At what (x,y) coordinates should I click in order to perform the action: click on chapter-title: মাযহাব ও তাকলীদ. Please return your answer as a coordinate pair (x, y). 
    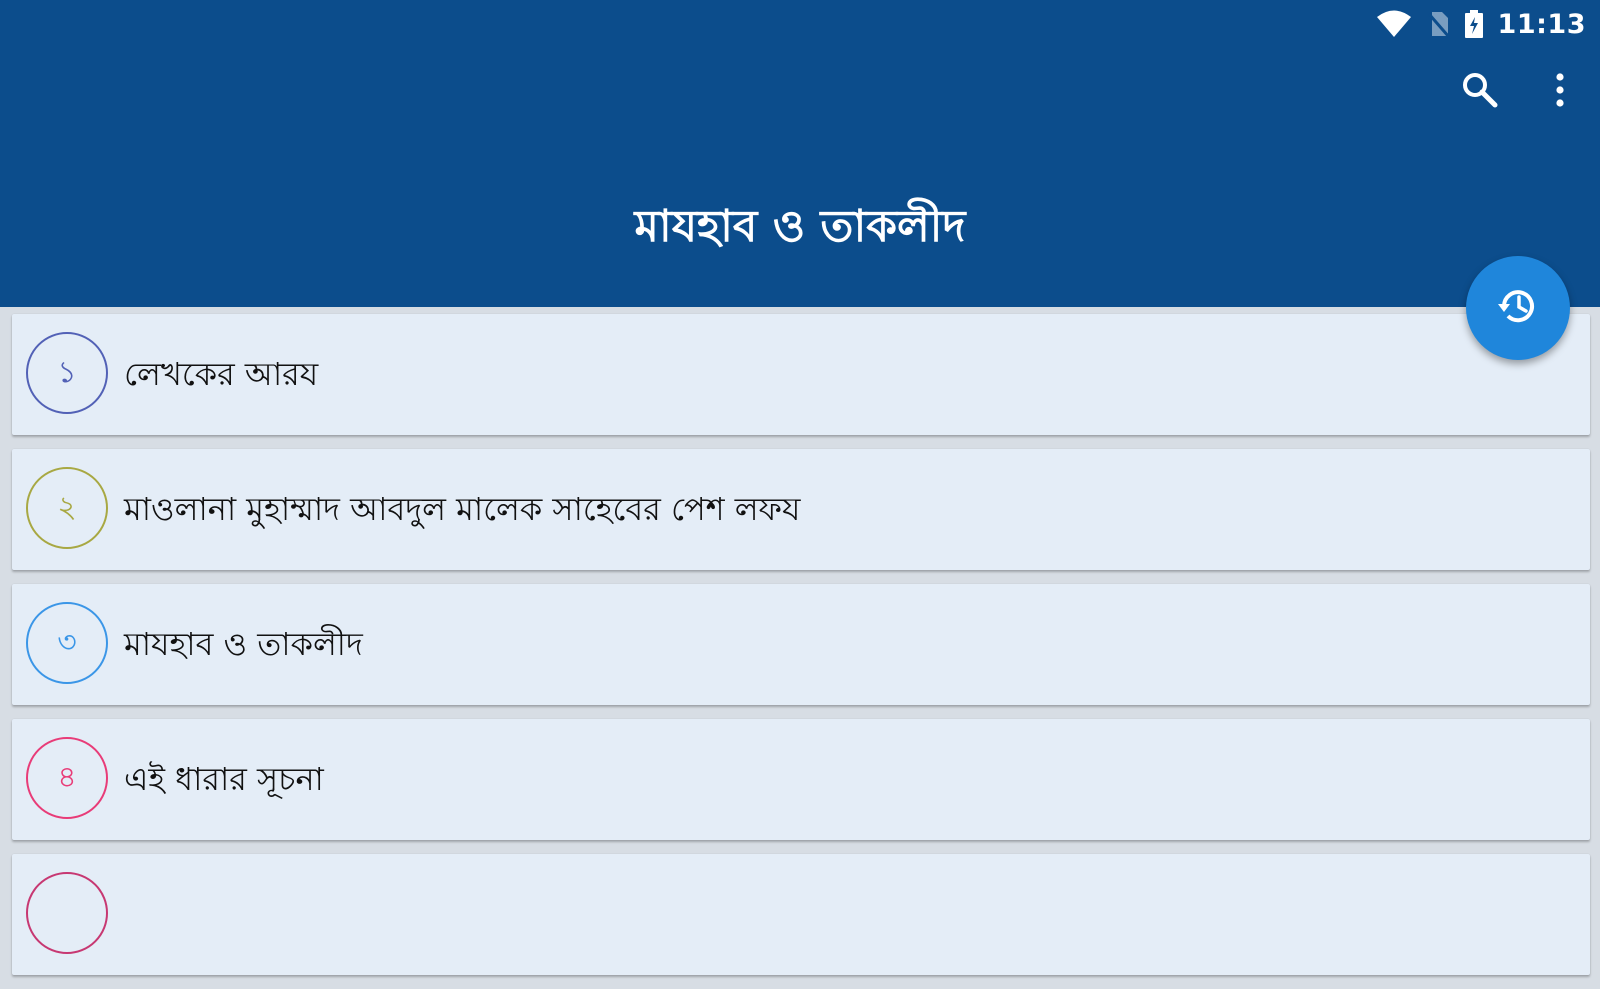
    Looking at the image, I should click on (243, 644).